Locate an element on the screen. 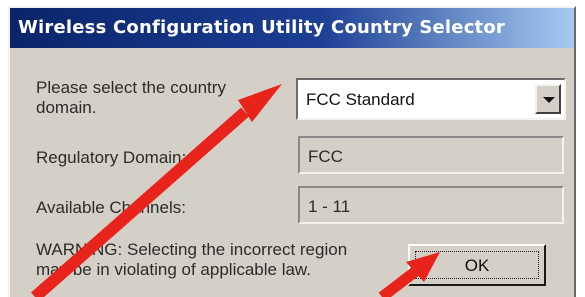 The image size is (585, 297). ok-button-label: OK is located at coordinates (477, 265).